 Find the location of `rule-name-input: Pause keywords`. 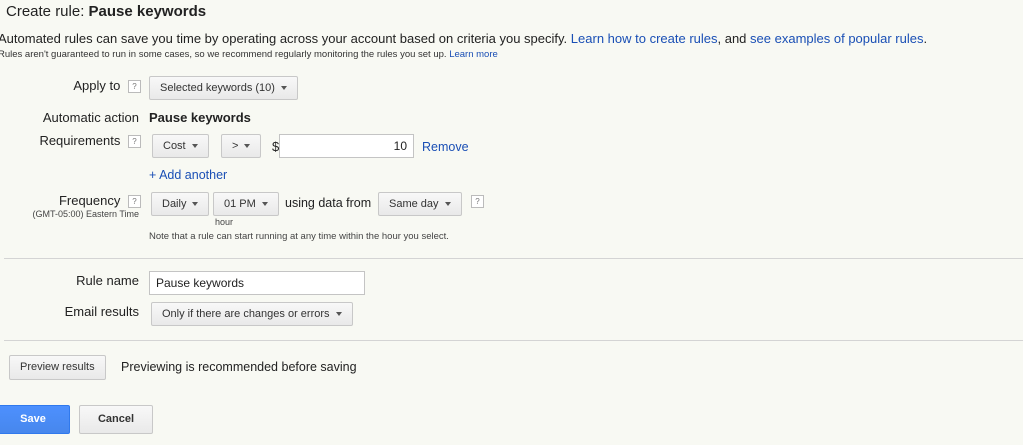

rule-name-input: Pause keywords is located at coordinates (257, 283).